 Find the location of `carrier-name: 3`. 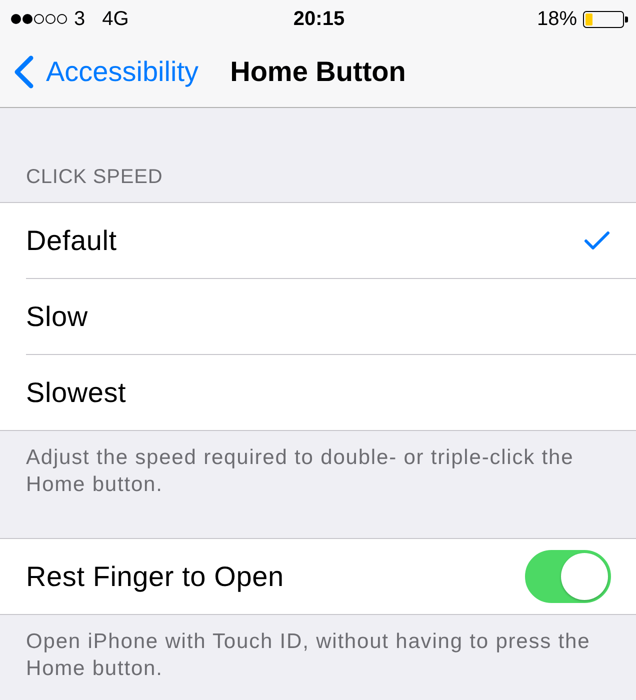

carrier-name: 3 is located at coordinates (80, 19).